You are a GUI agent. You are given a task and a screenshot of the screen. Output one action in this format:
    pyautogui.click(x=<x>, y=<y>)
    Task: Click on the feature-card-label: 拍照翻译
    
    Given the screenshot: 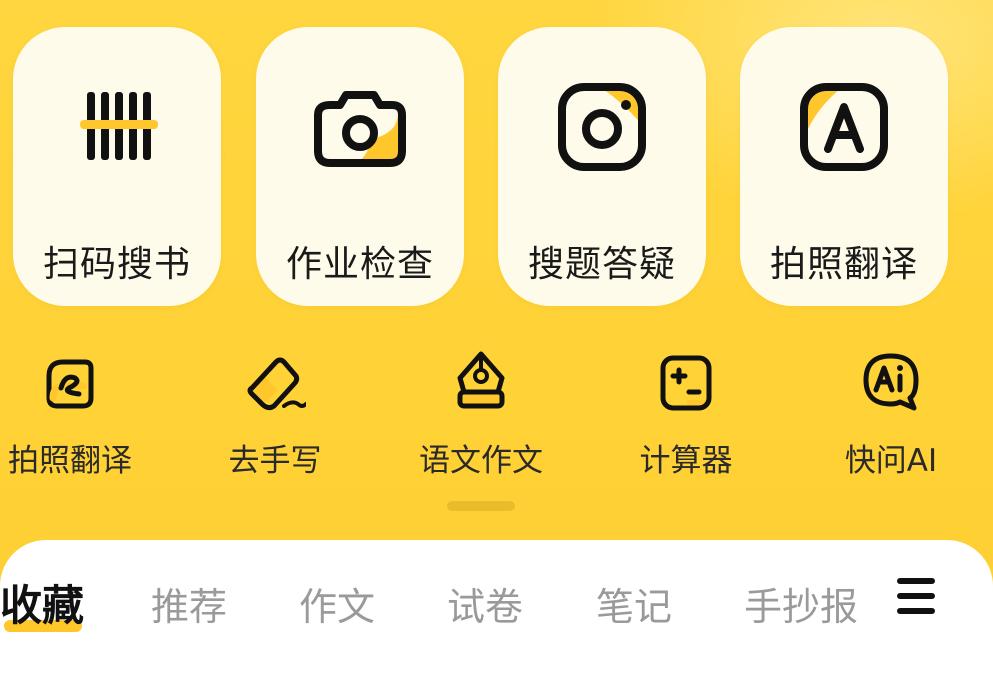 What is the action you would take?
    pyautogui.click(x=843, y=264)
    